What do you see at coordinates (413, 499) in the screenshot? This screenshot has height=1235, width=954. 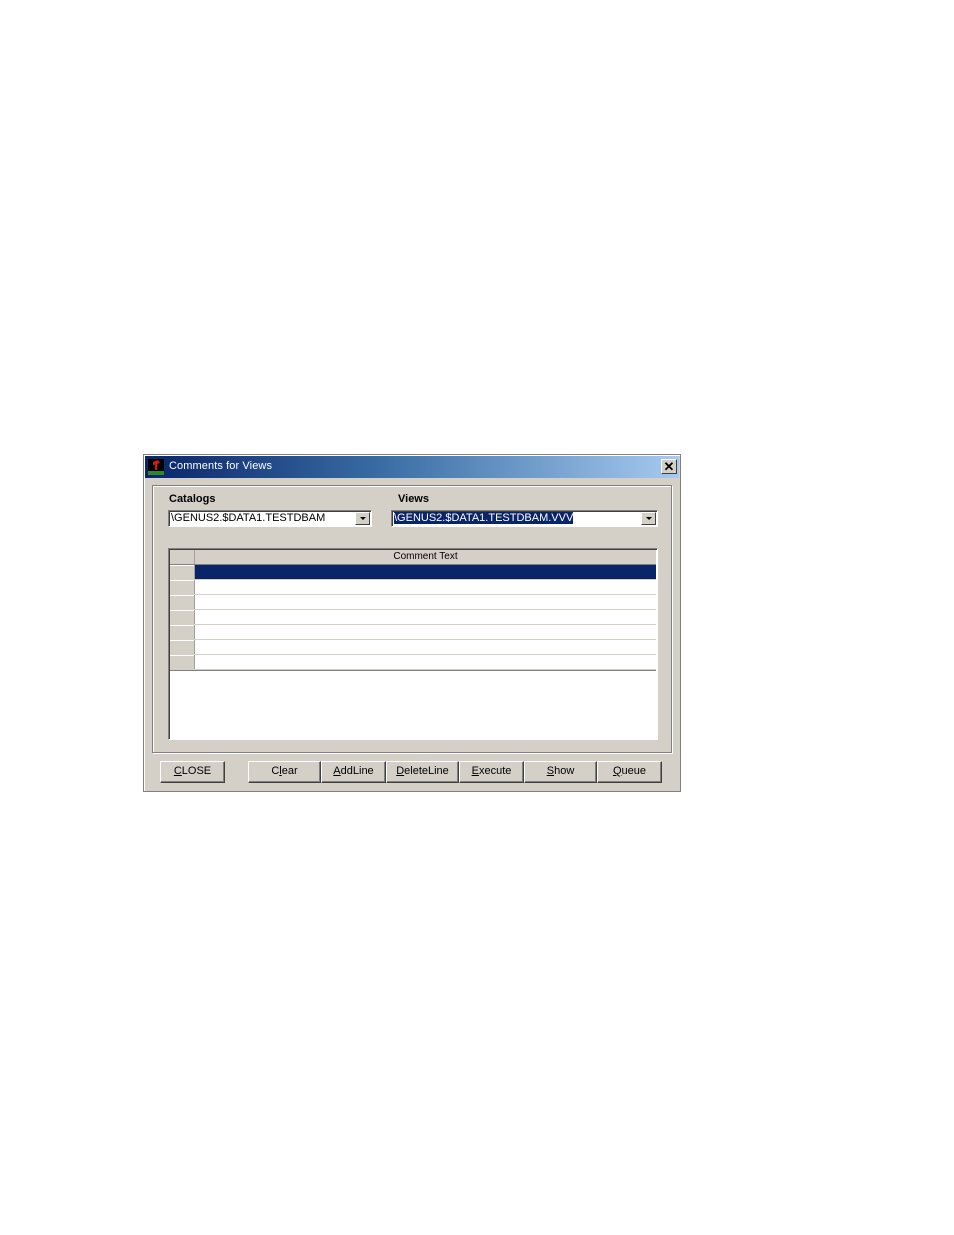 I see `views-label: Views` at bounding box center [413, 499].